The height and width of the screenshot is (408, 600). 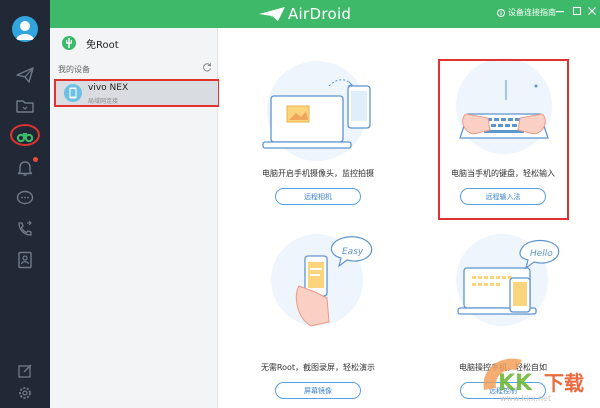 What do you see at coordinates (322, 280) in the screenshot?
I see `screen-mirror-illustration-icon: Easy` at bounding box center [322, 280].